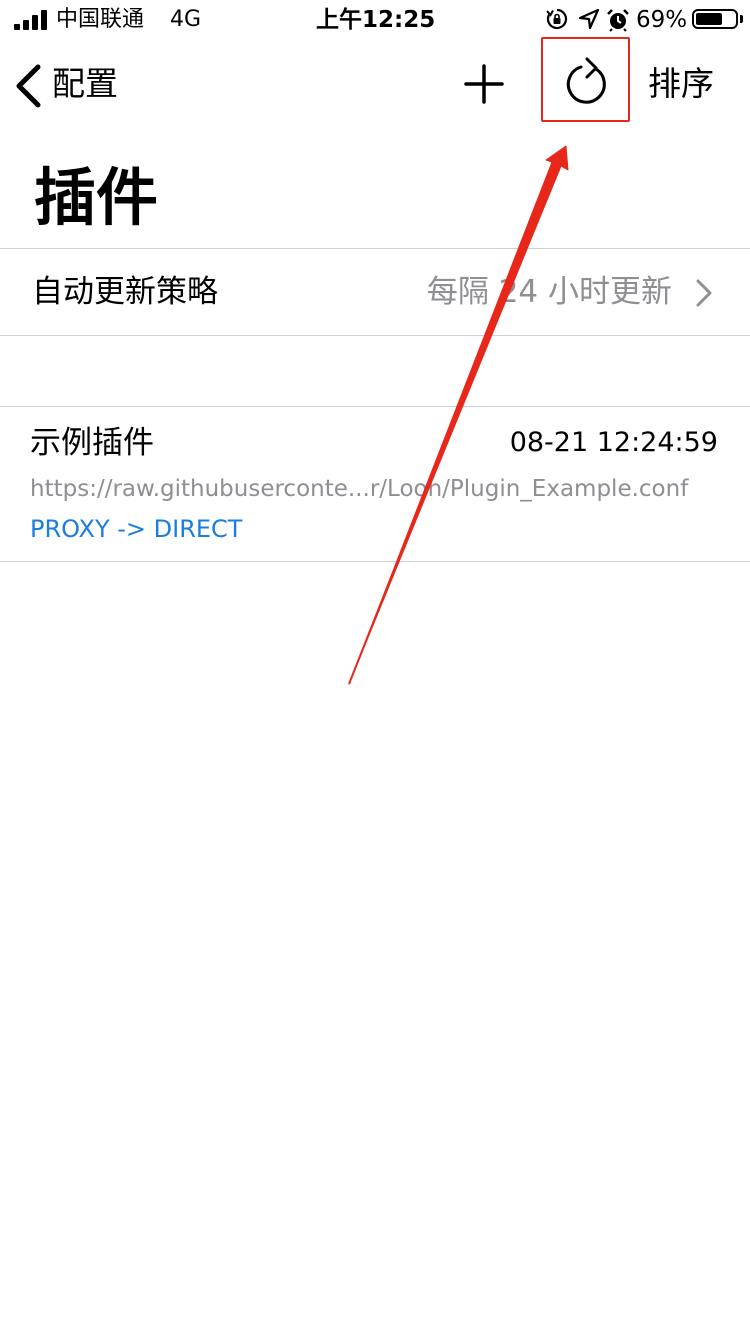 The width and height of the screenshot is (750, 1334). Describe the element at coordinates (613, 442) in the screenshot. I see `plugin-updated-time: 08-21 12:24:59` at that location.